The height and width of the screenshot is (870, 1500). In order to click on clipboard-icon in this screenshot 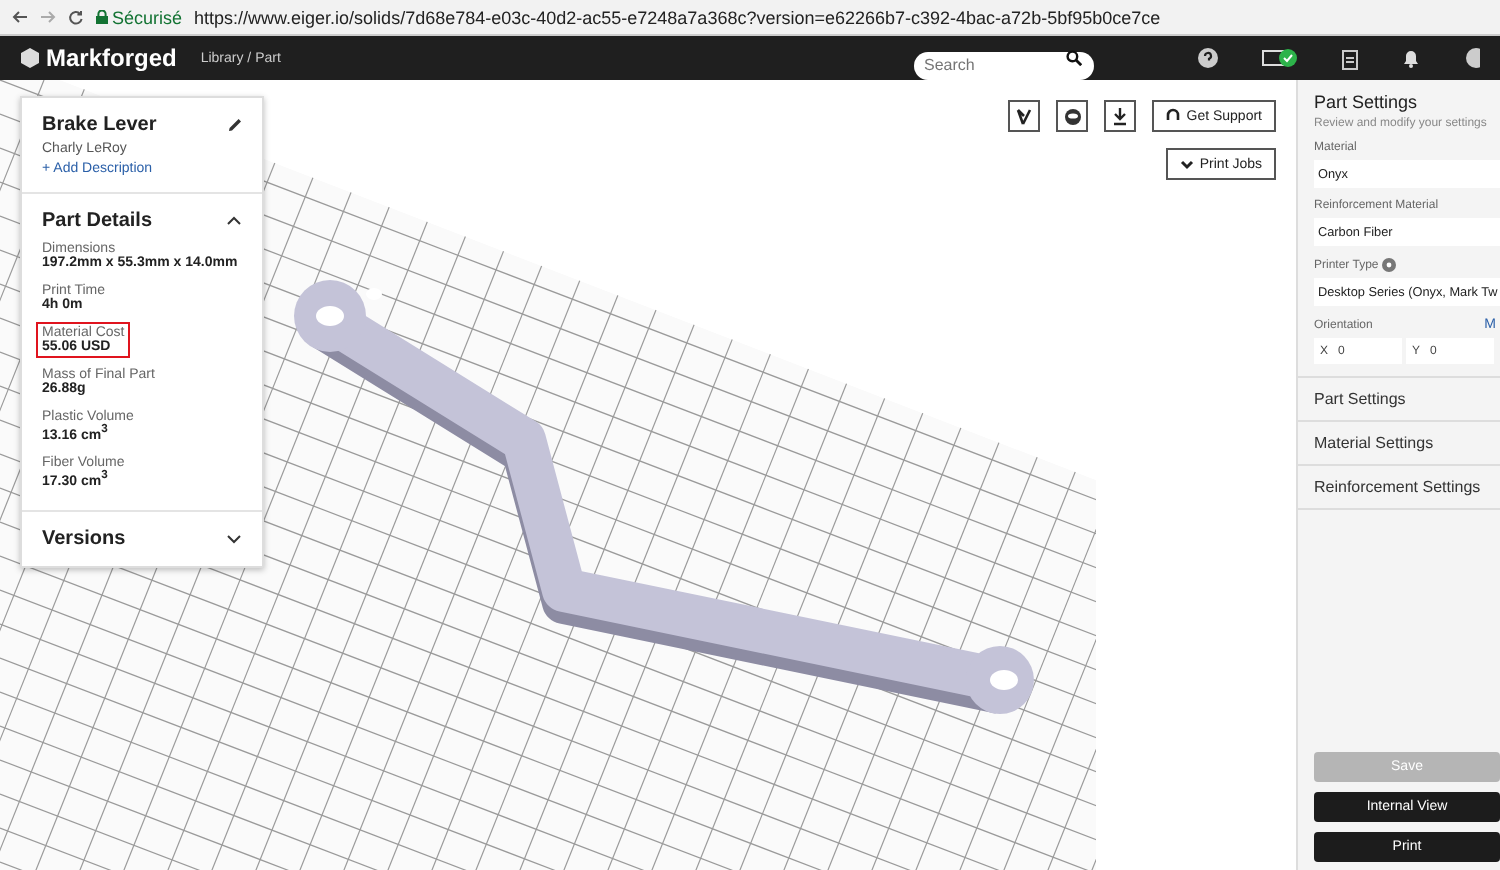, I will do `click(1350, 58)`.